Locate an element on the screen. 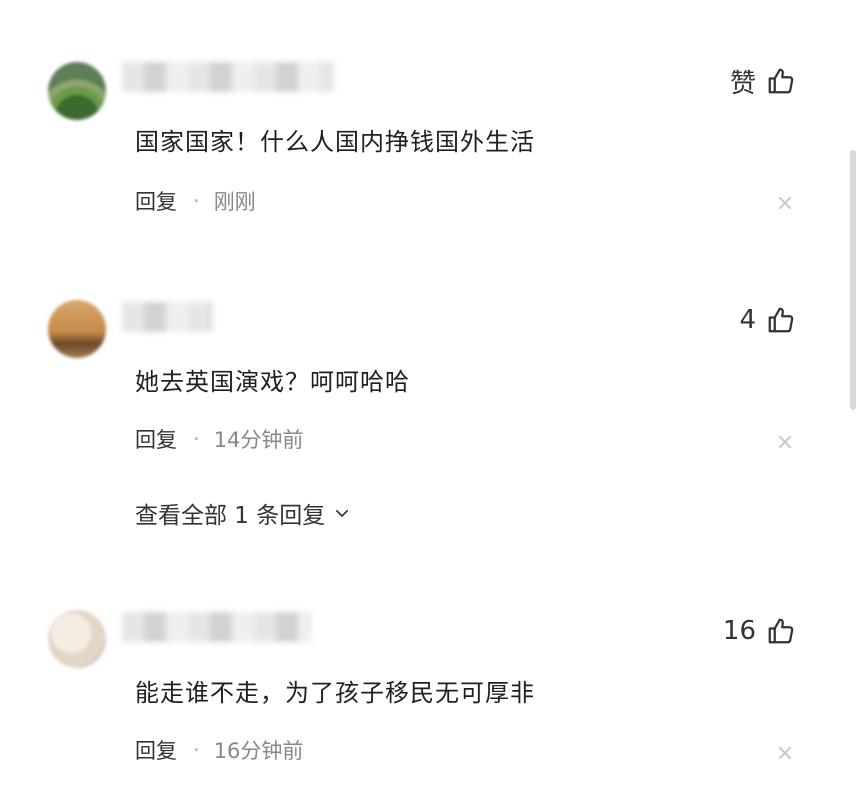 The image size is (858, 786). comment-meta: 回复 · 16分钟前 is located at coordinates (219, 750).